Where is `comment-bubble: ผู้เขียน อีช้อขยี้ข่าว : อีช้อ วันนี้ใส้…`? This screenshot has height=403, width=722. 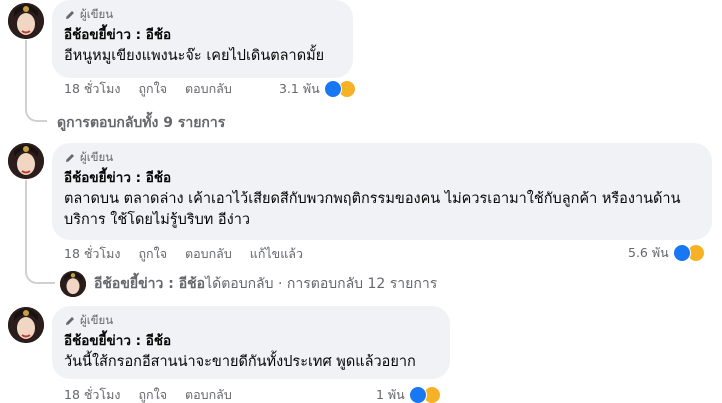
comment-bubble: ผู้เขียน อีช้อขยี้ข่าว : อีช้อ วันนี้ใส้… is located at coordinates (251, 342).